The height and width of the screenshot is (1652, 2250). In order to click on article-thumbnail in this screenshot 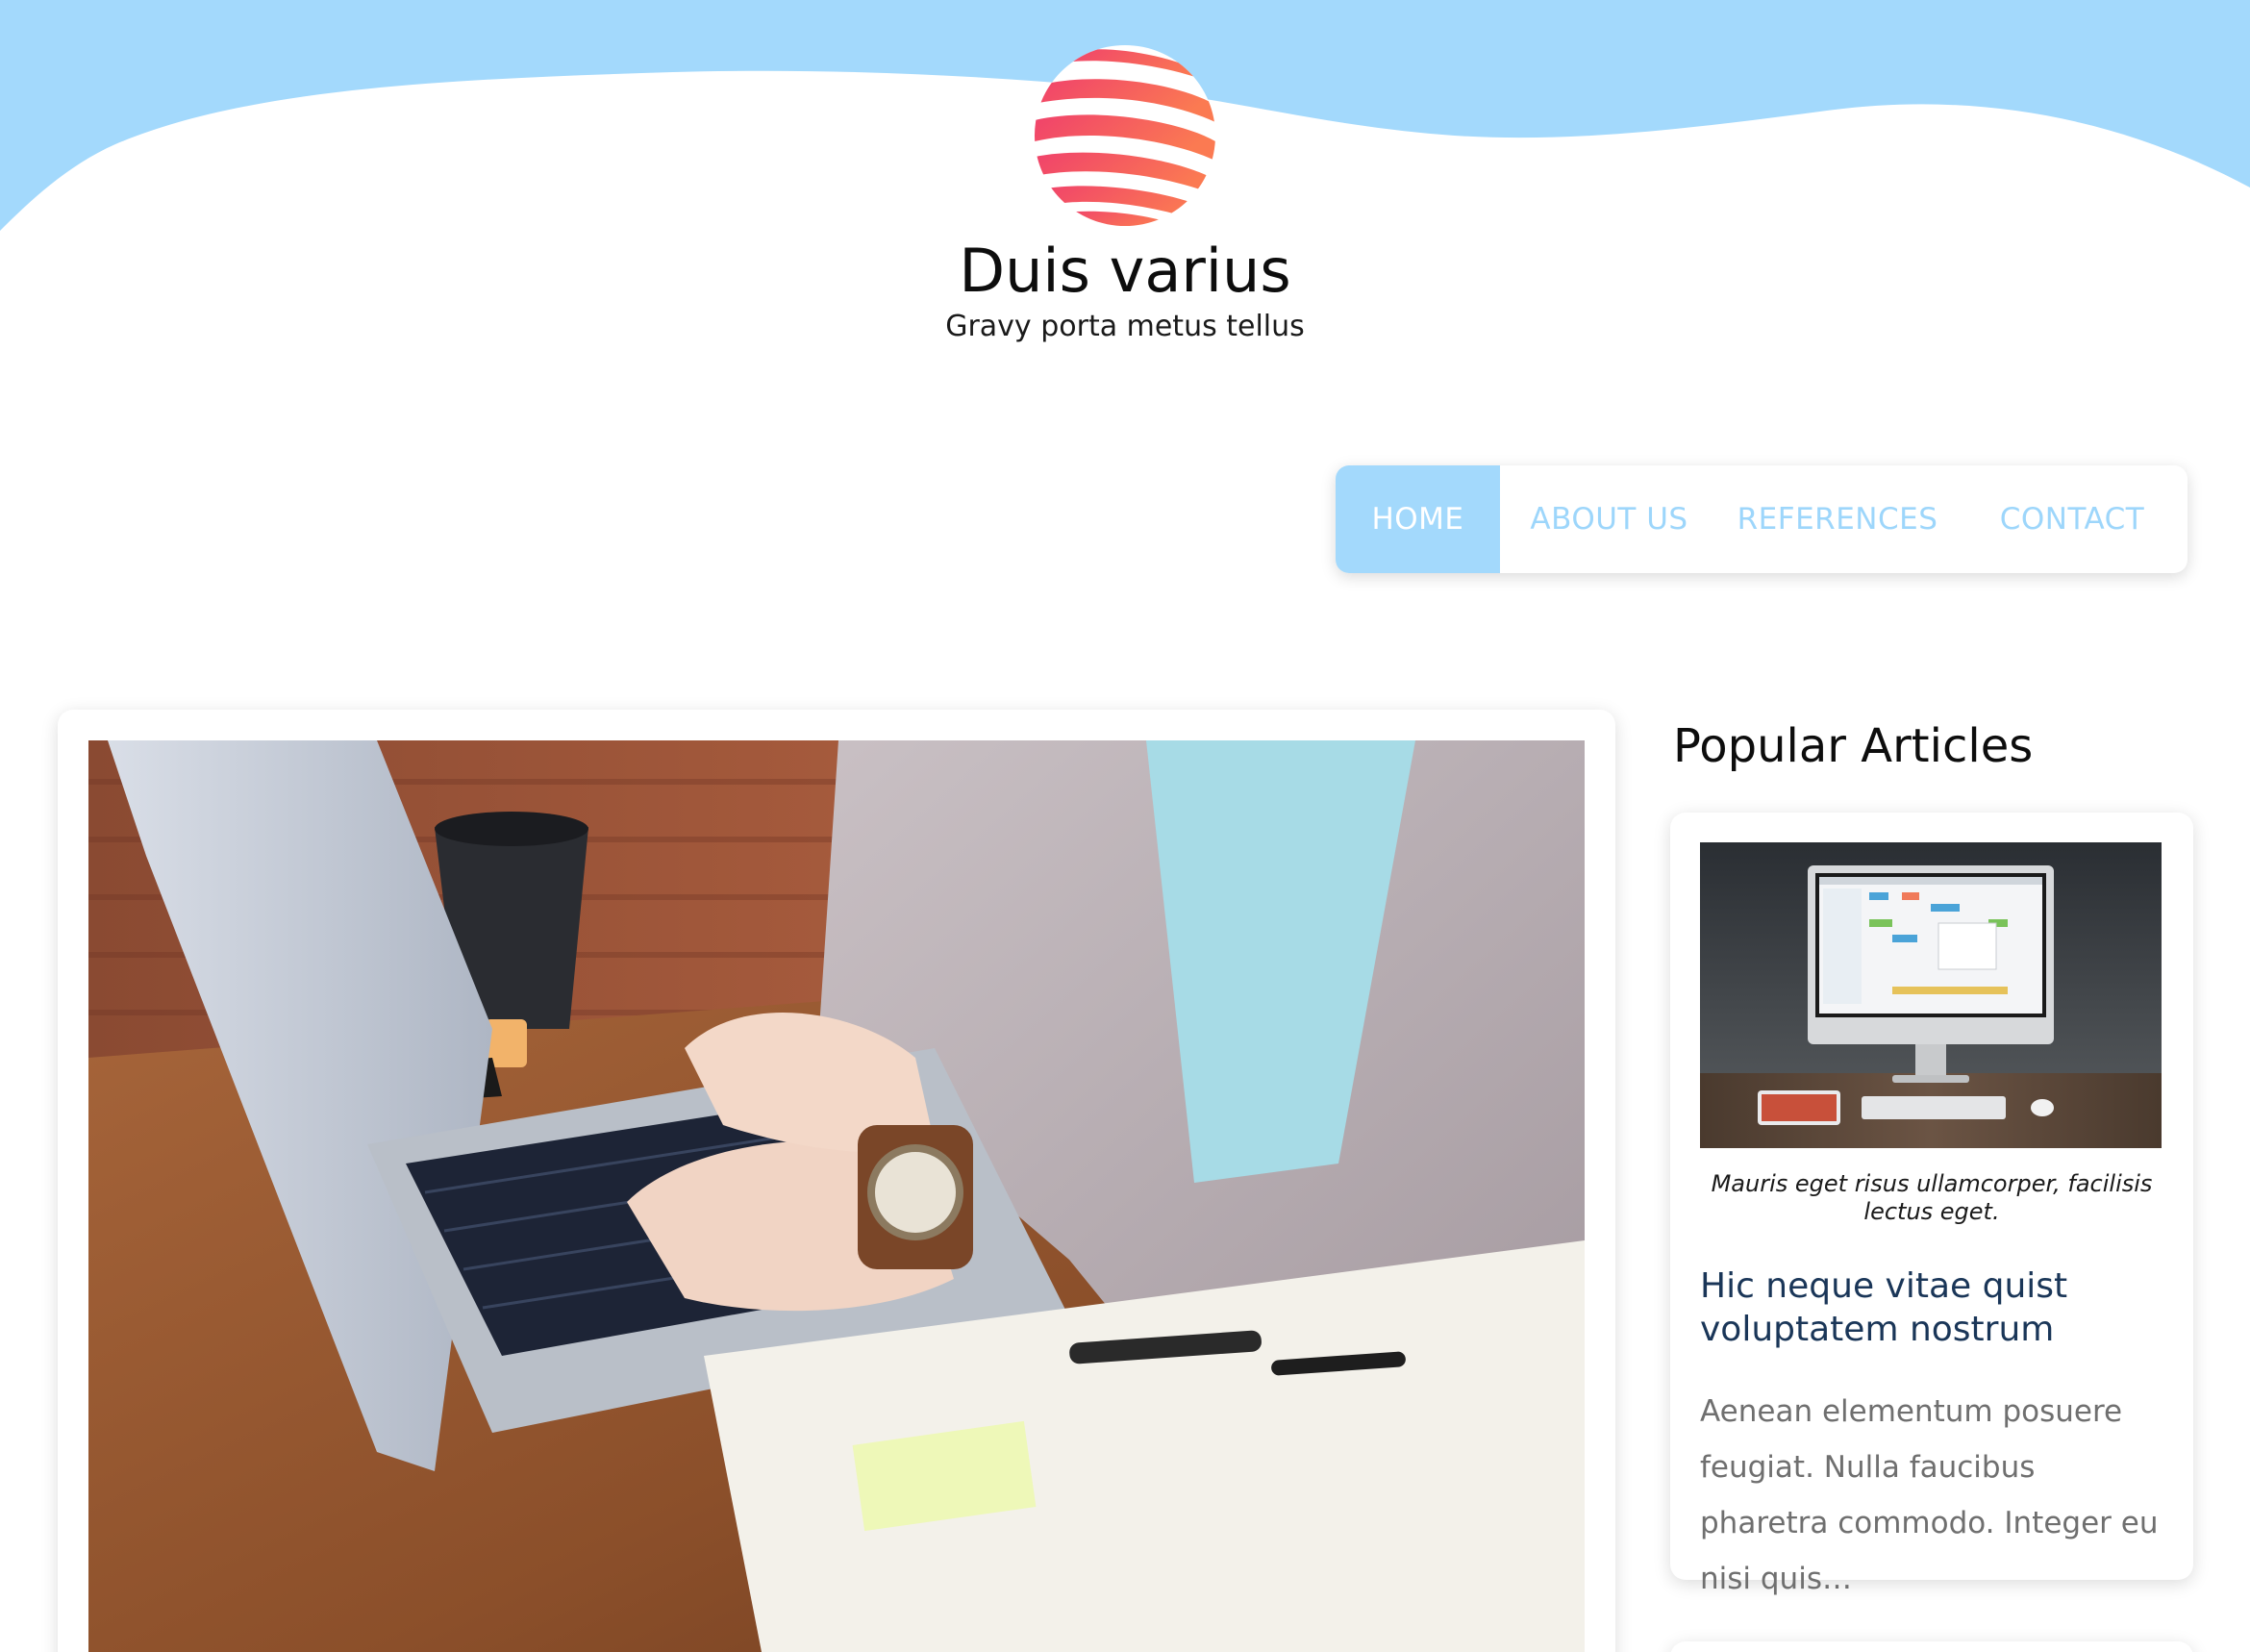, I will do `click(1931, 995)`.